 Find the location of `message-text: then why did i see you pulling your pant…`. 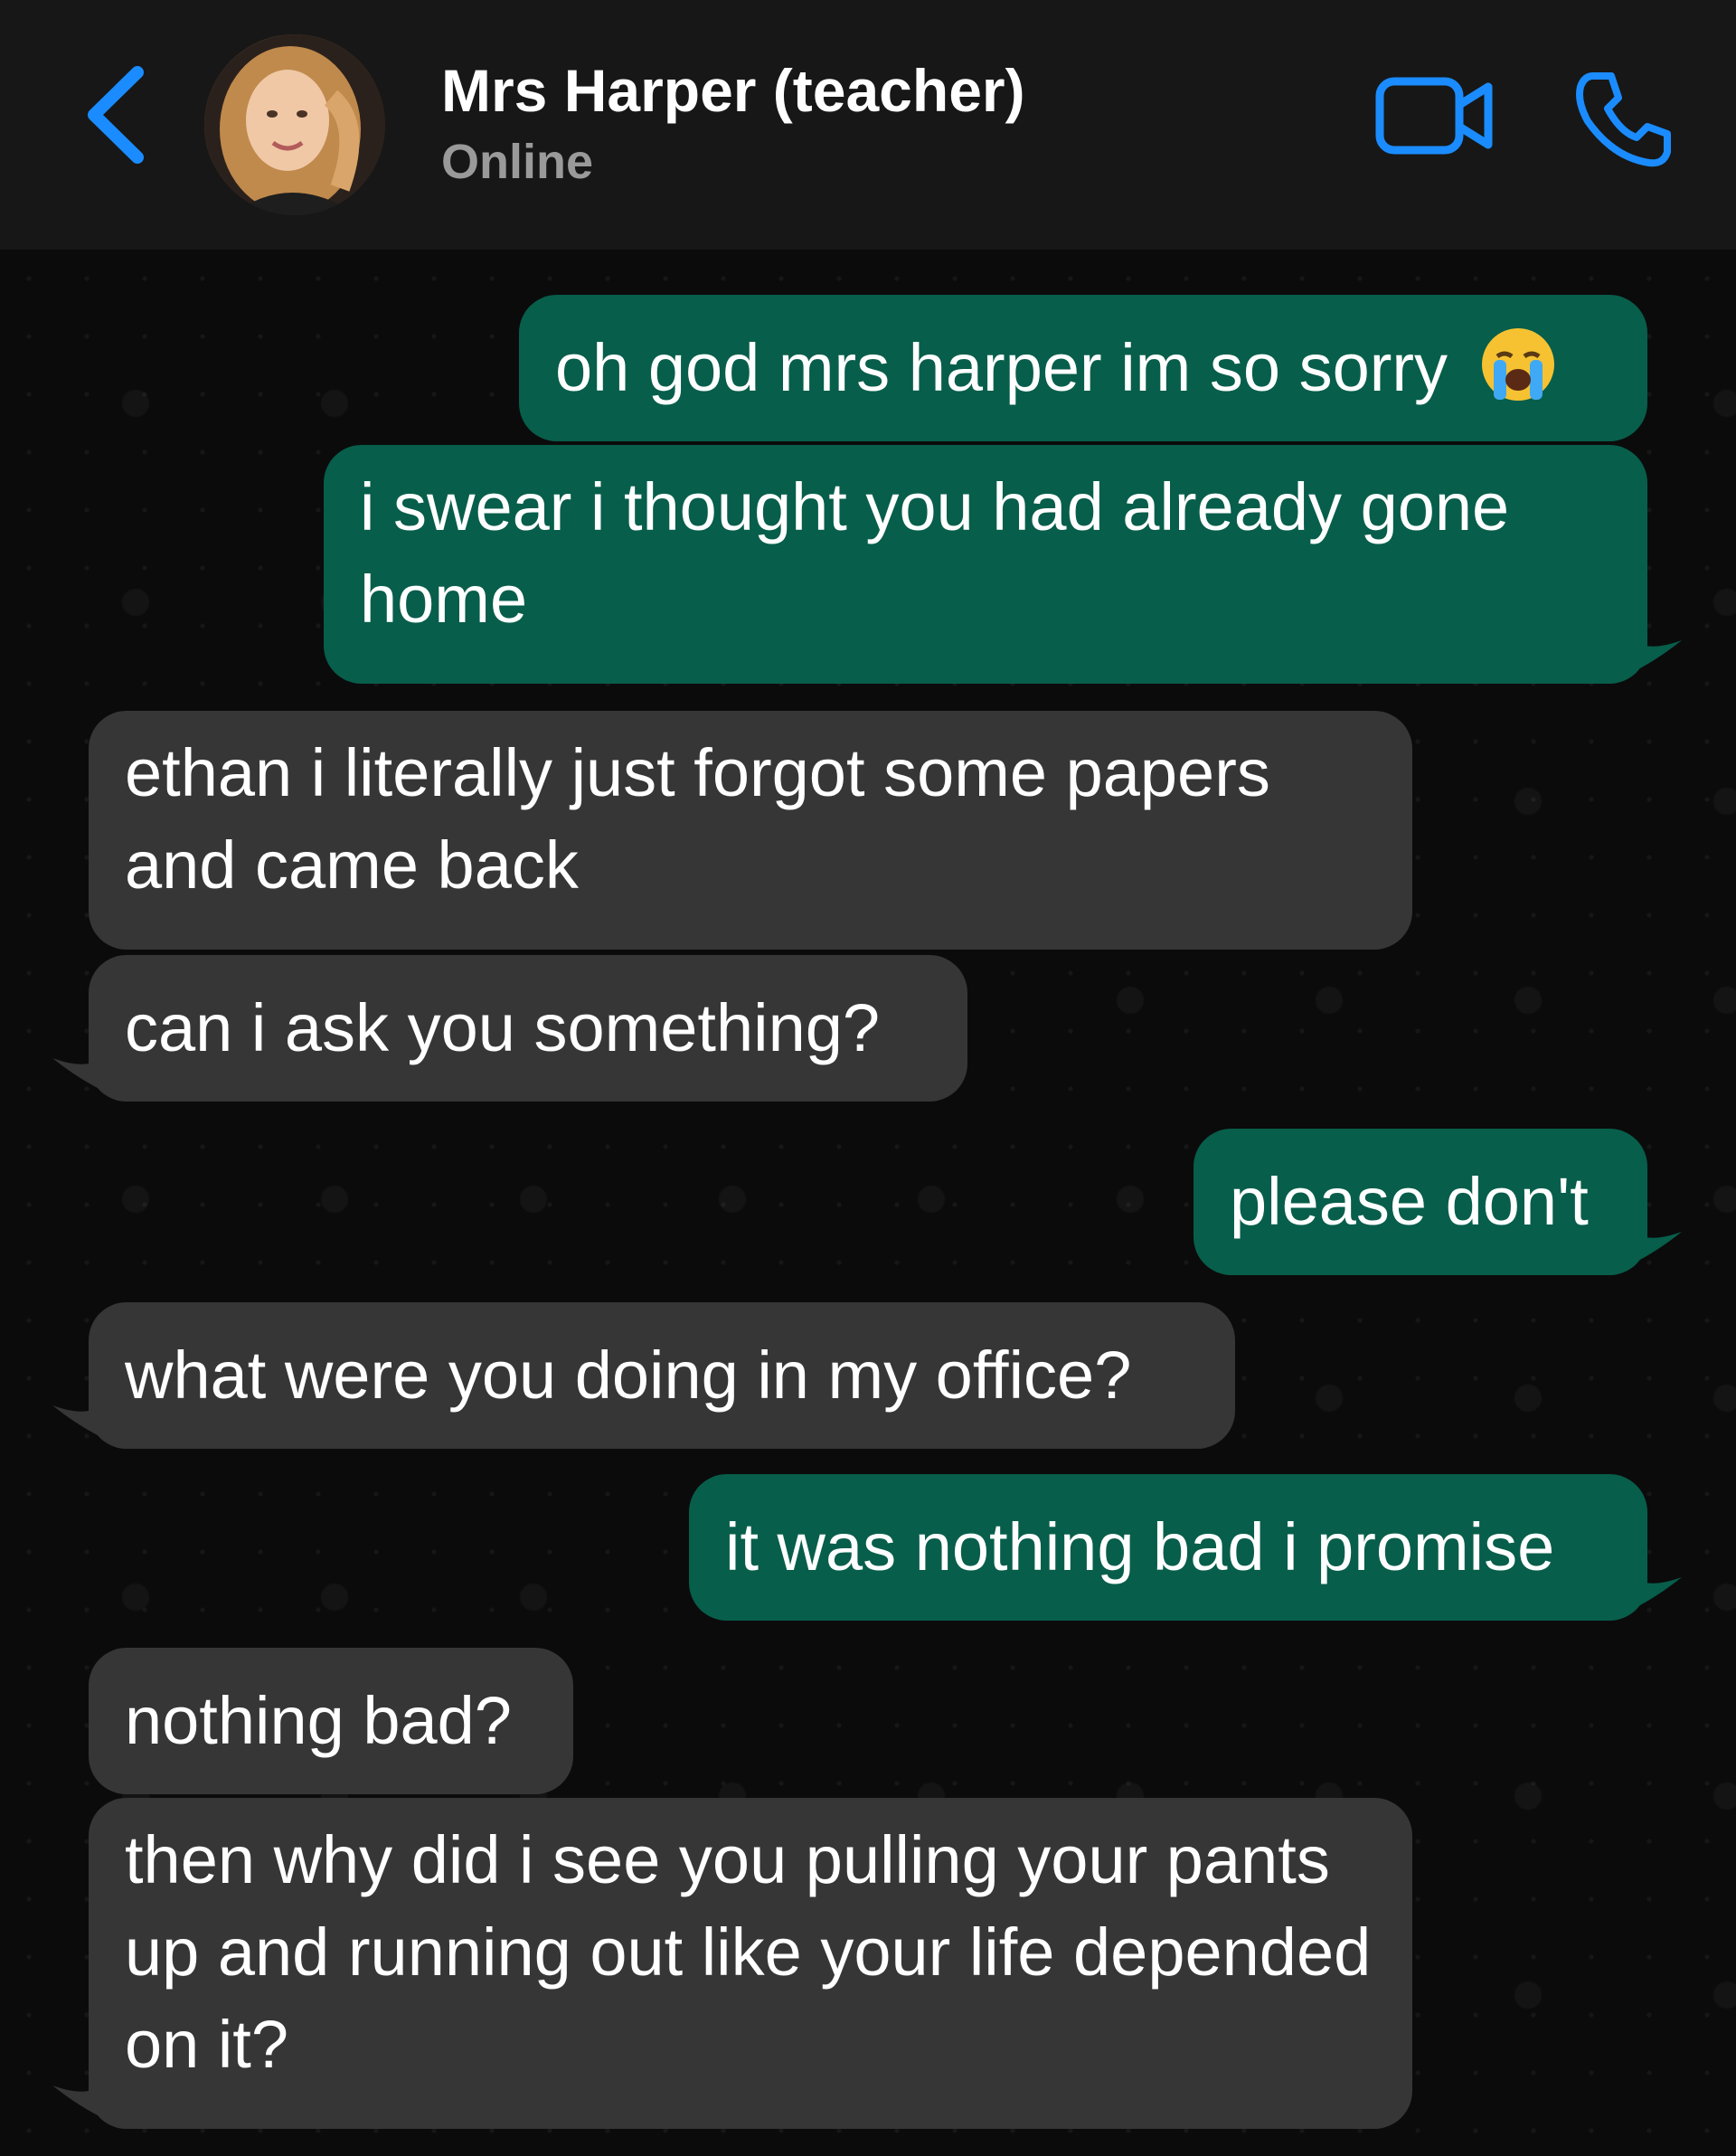

message-text: then why did i see you pulling your pant… is located at coordinates (749, 1952).